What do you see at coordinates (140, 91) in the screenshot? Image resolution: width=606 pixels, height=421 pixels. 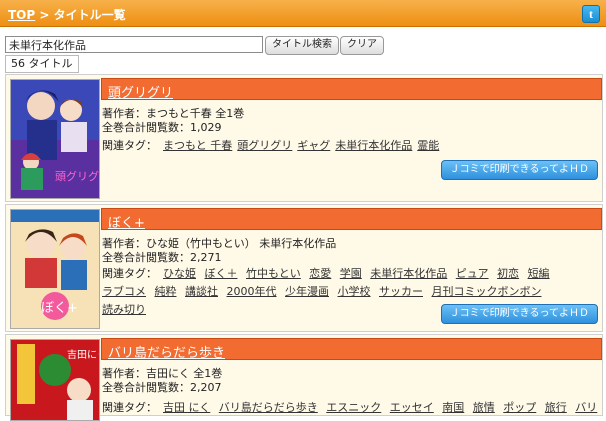 I see `title-link: 頭グリグリ` at bounding box center [140, 91].